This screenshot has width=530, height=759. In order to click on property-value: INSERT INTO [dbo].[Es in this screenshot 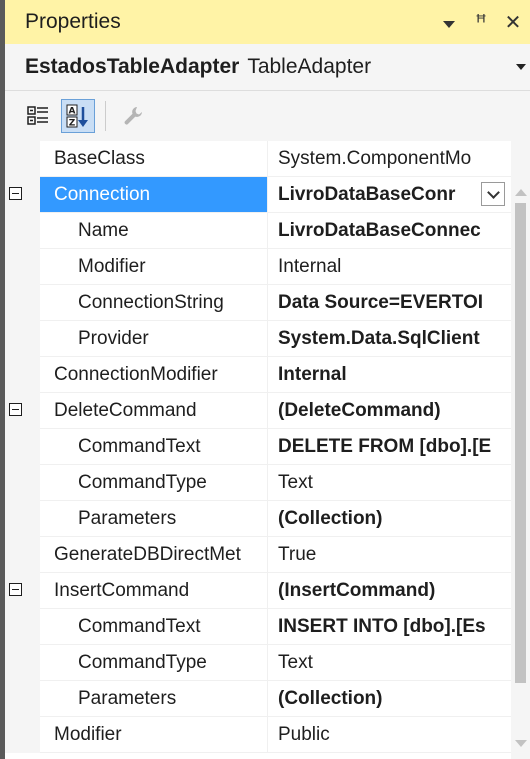, I will do `click(389, 627)`.